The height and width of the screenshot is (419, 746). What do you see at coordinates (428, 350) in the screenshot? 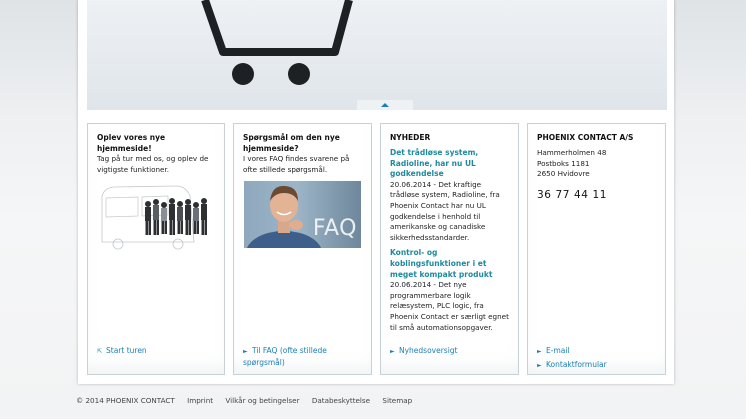
I see `news-overview-label: Nyhedsoversigt` at bounding box center [428, 350].